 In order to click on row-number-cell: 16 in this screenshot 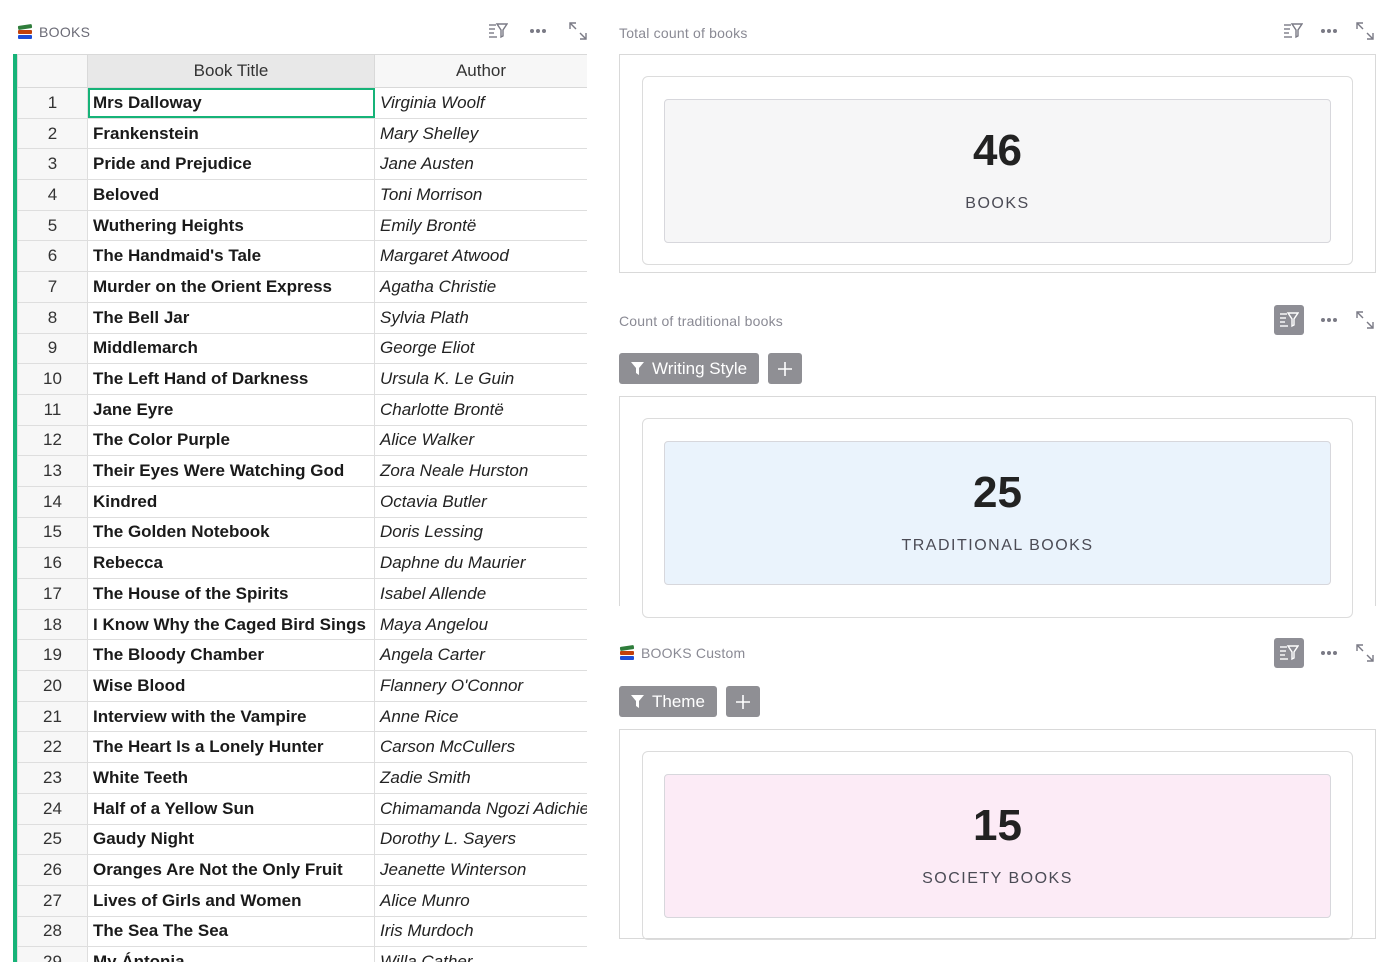, I will do `click(52, 563)`.